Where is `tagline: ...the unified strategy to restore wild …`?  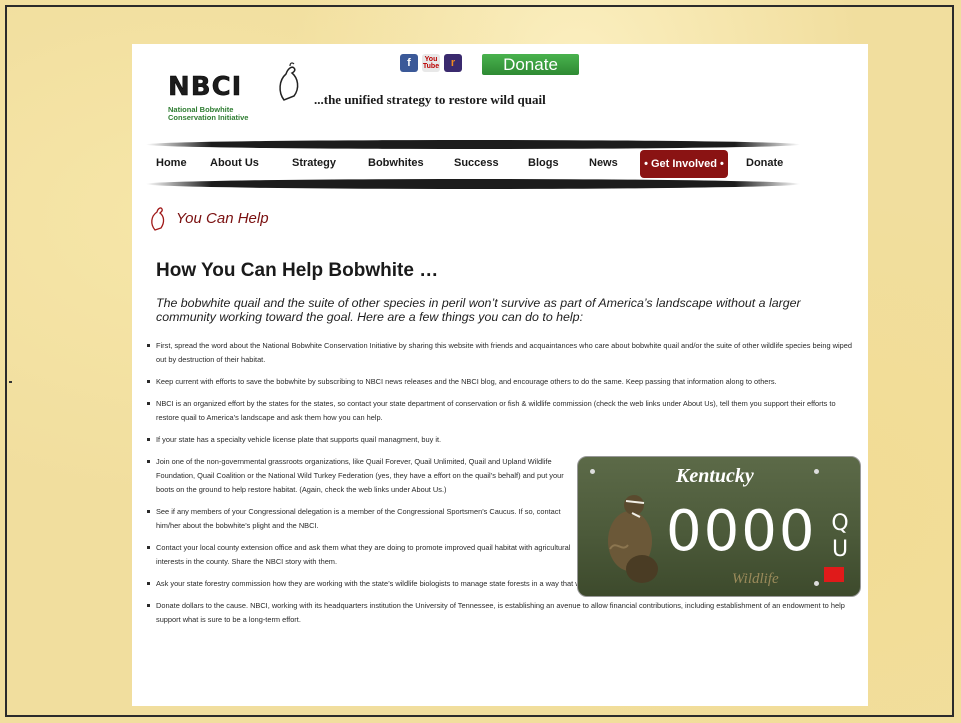
tagline: ...the unified strategy to restore wild … is located at coordinates (430, 99).